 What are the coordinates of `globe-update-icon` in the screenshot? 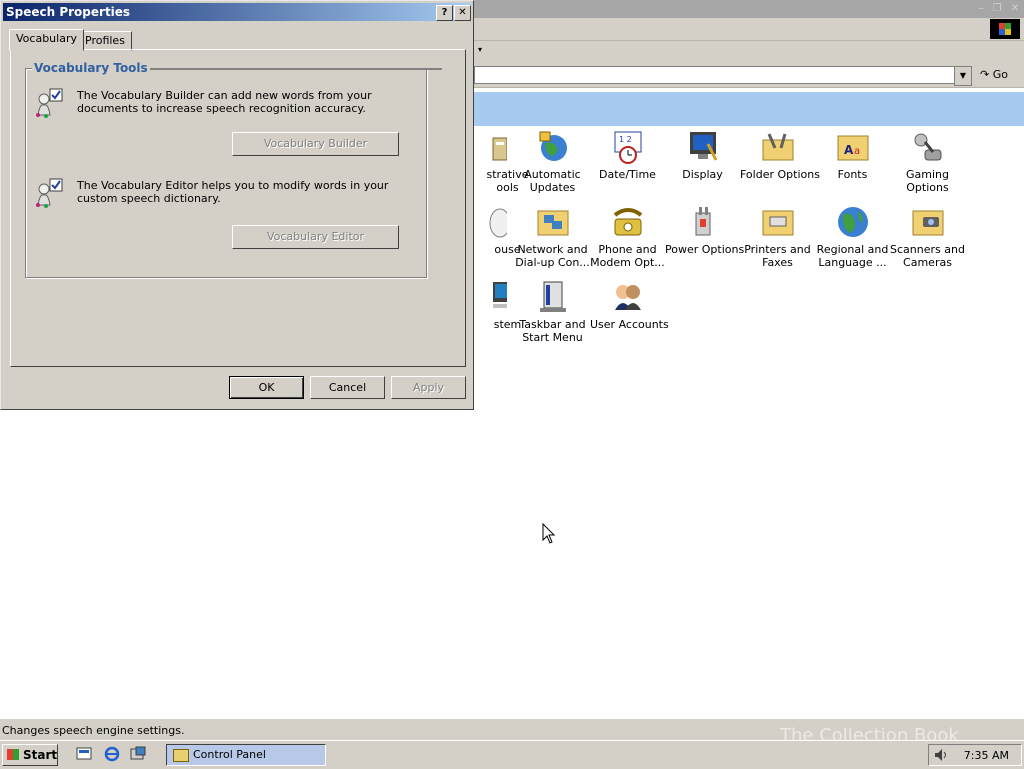 It's located at (553, 146).